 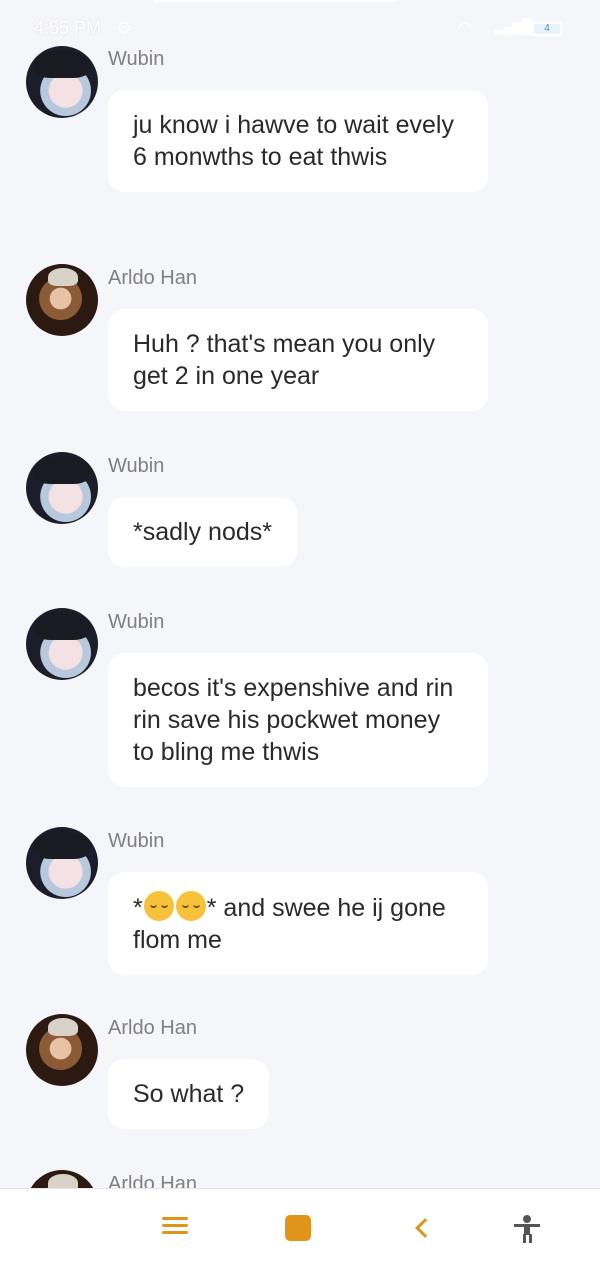 I want to click on signal-icon: ▂▄▆█, so click(x=513, y=26).